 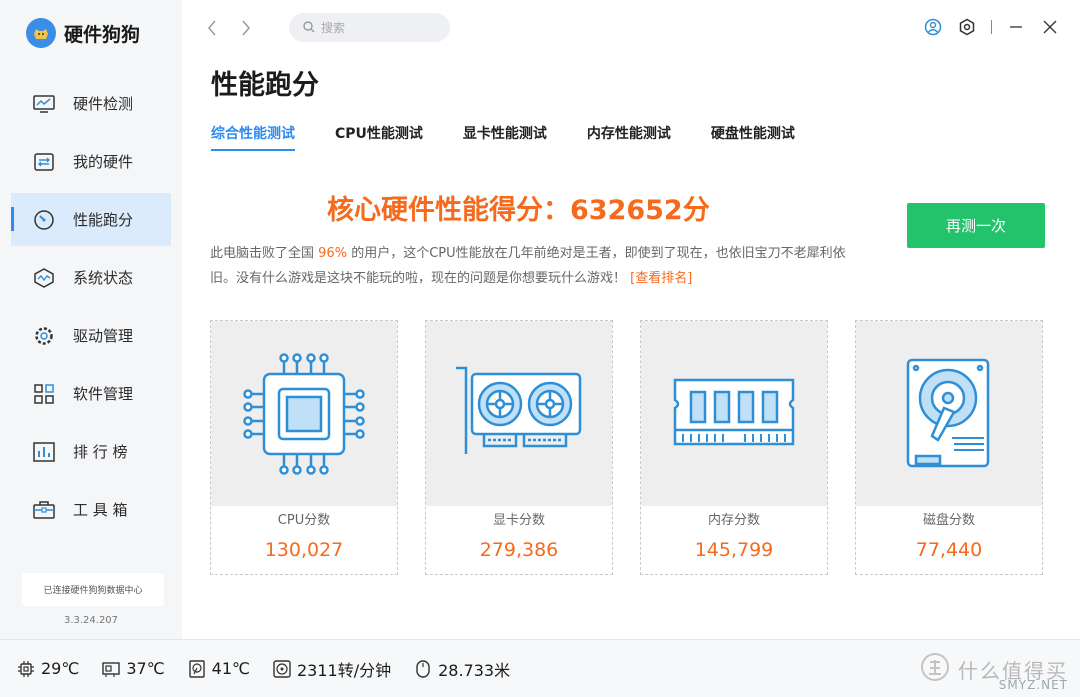 What do you see at coordinates (309, 27) in the screenshot?
I see `search-icon` at bounding box center [309, 27].